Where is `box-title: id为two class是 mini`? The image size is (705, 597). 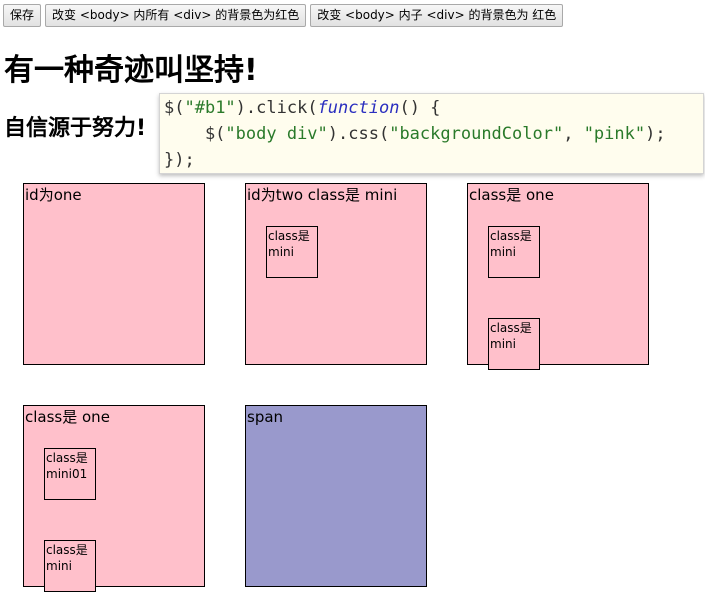
box-title: id为two class是 mini is located at coordinates (322, 195).